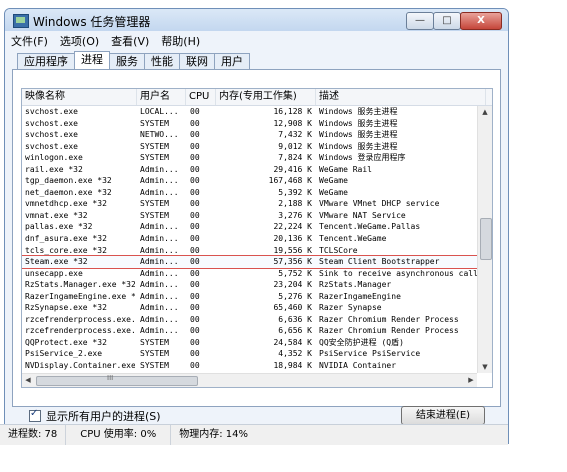  I want to click on process-name: vmnetdhcp.exe *32, so click(66, 204).